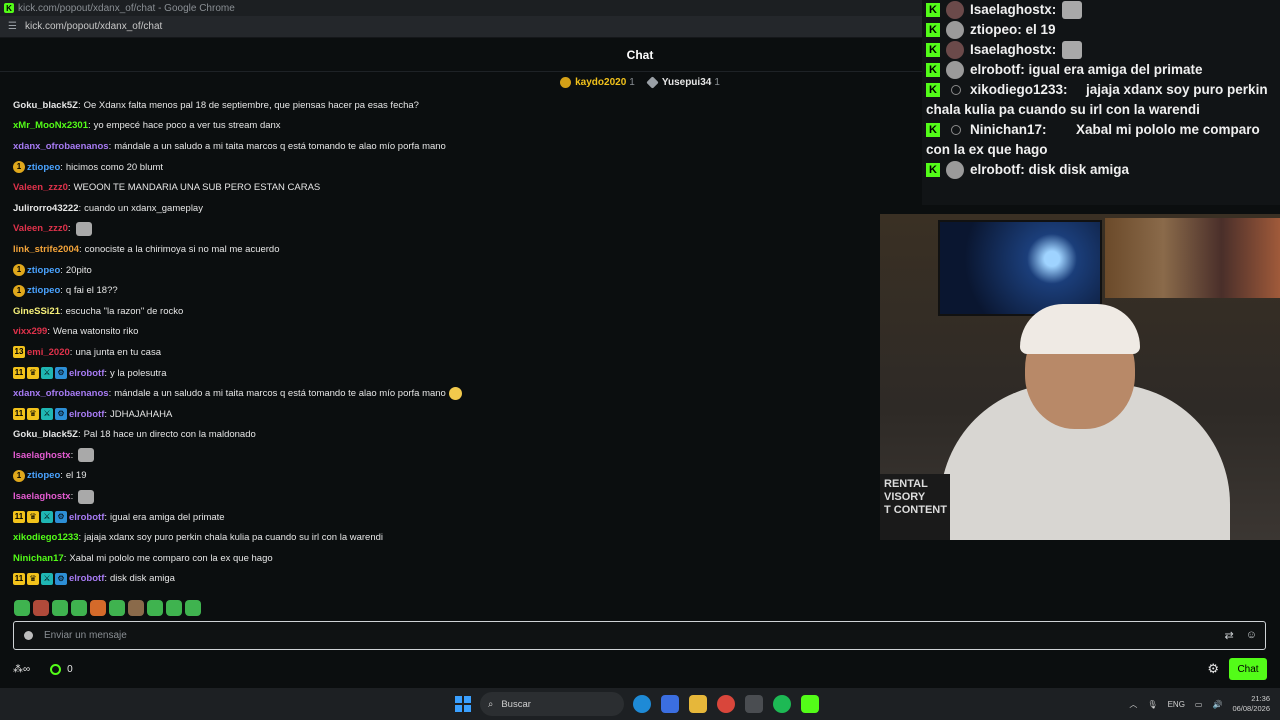 The height and width of the screenshot is (720, 1280). Describe the element at coordinates (21, 669) in the screenshot. I see `quick-actions-icon: ⁂∞` at that location.